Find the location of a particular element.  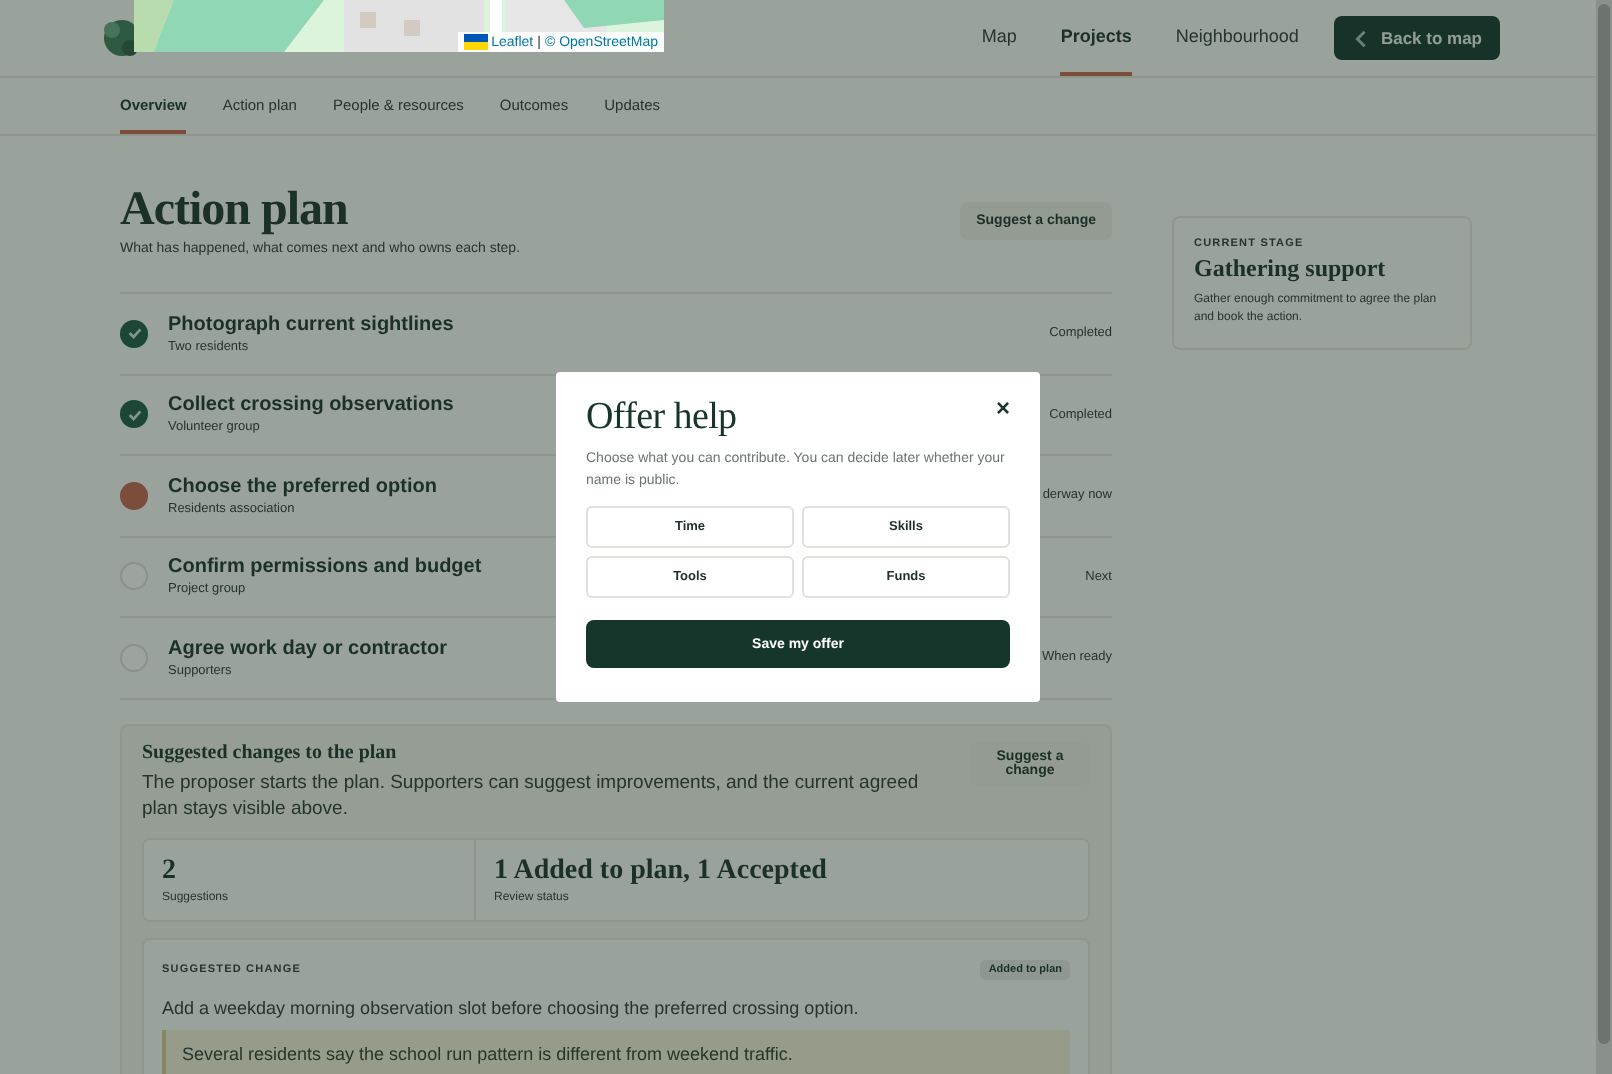

step-title: Confirm permissions and budget is located at coordinates (325, 567).